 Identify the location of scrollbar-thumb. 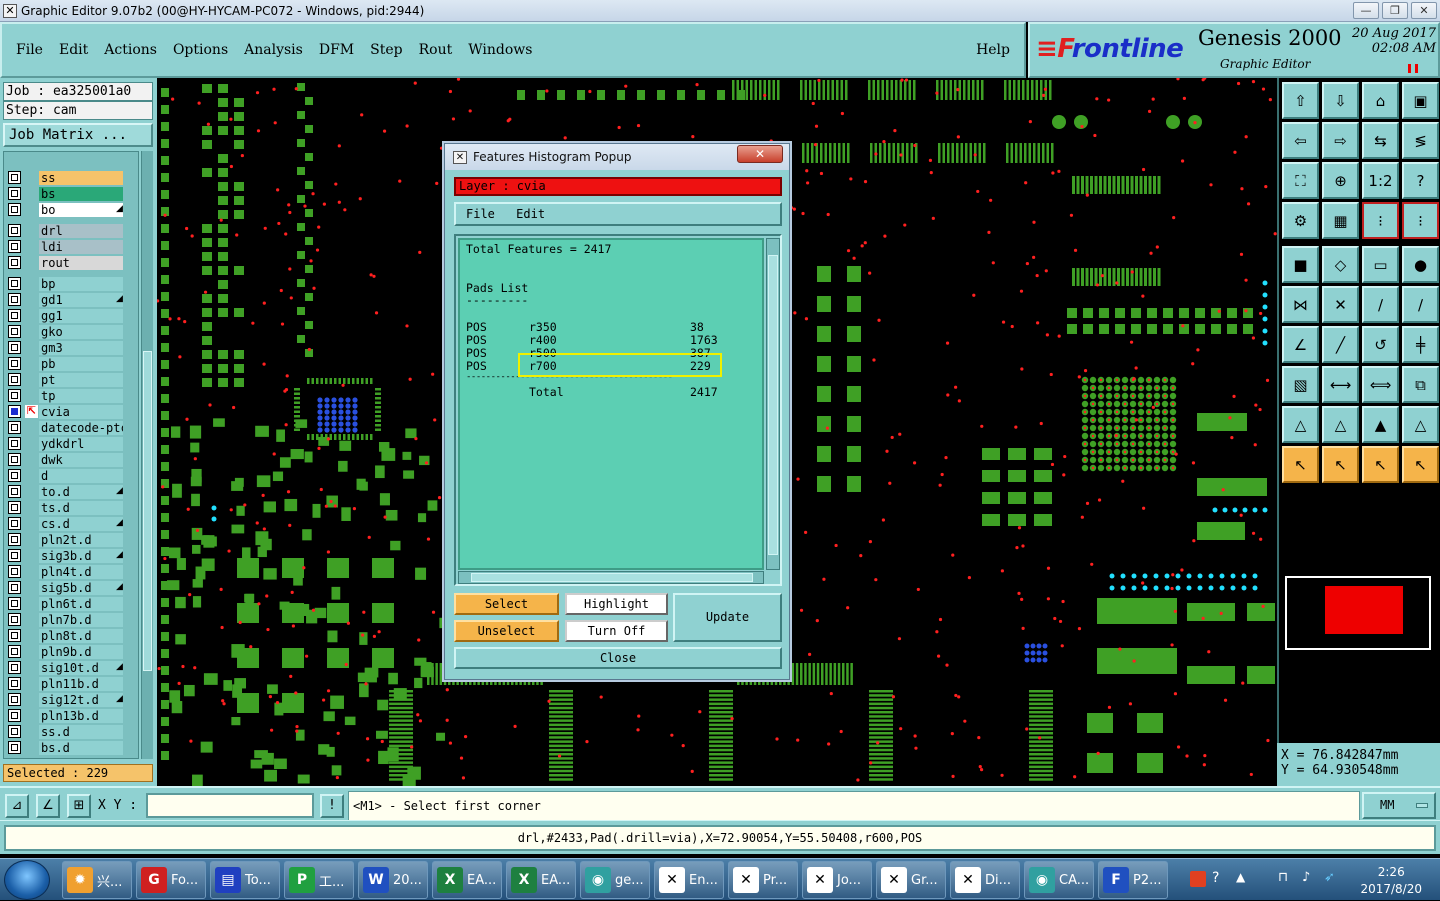
(147, 511).